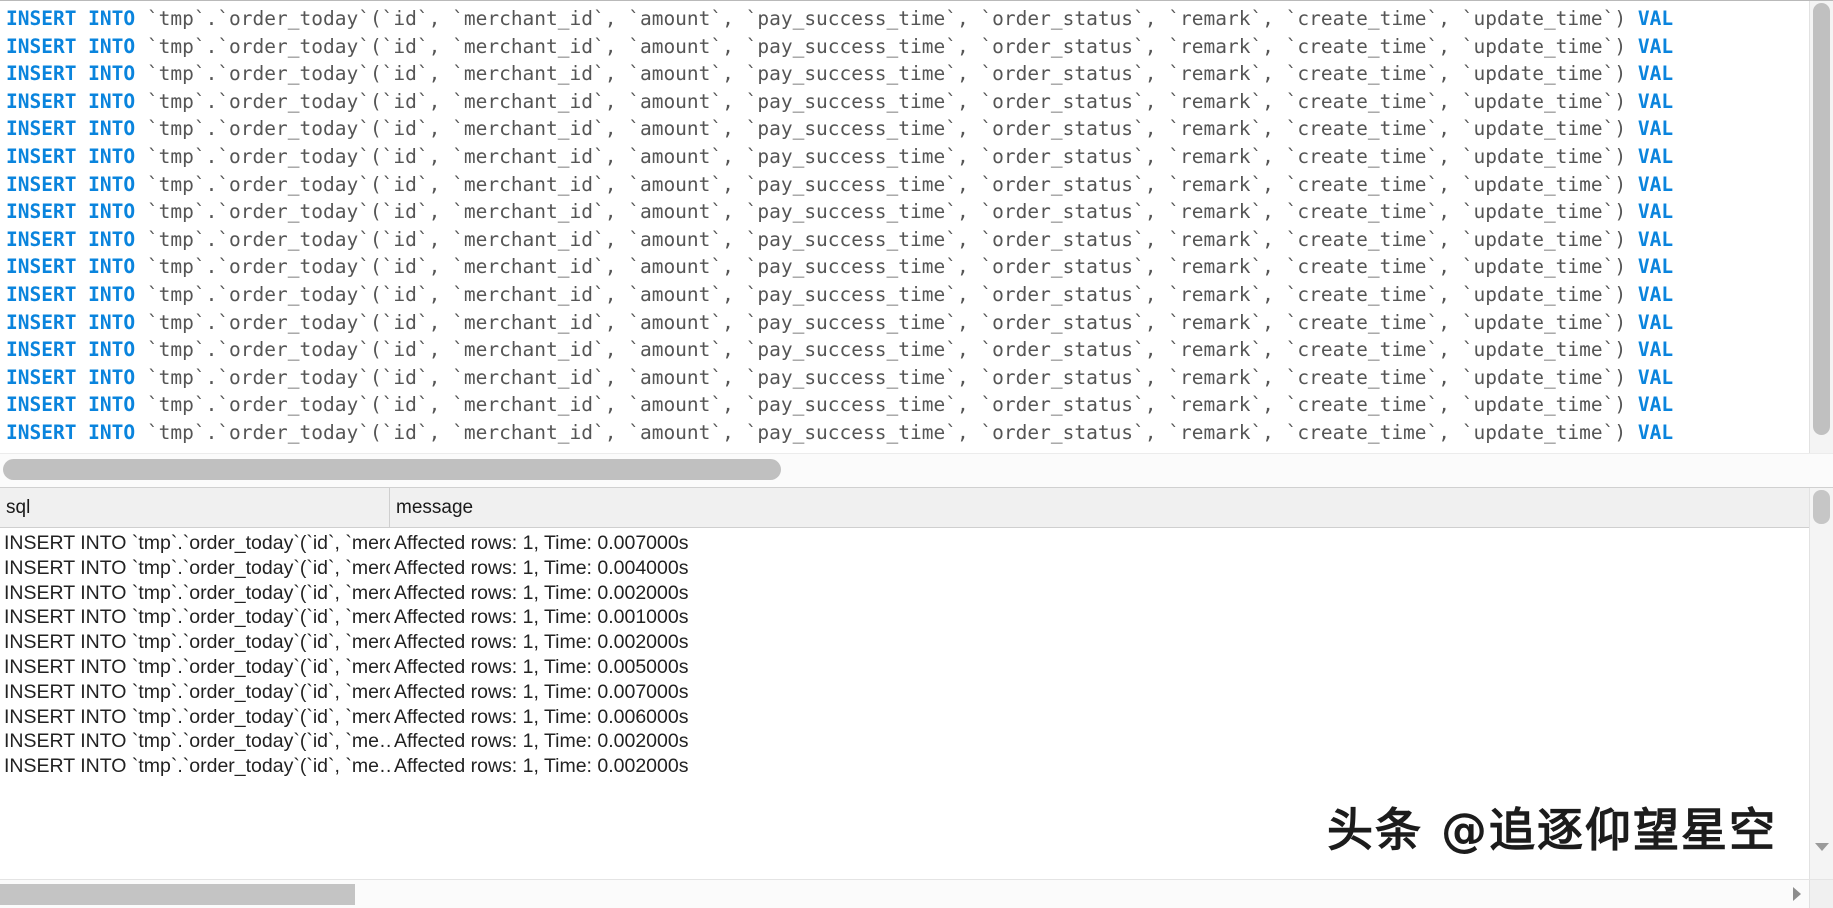 This screenshot has width=1833, height=908. I want to click on results-vertical-scrollbar-thumb, so click(1821, 507).